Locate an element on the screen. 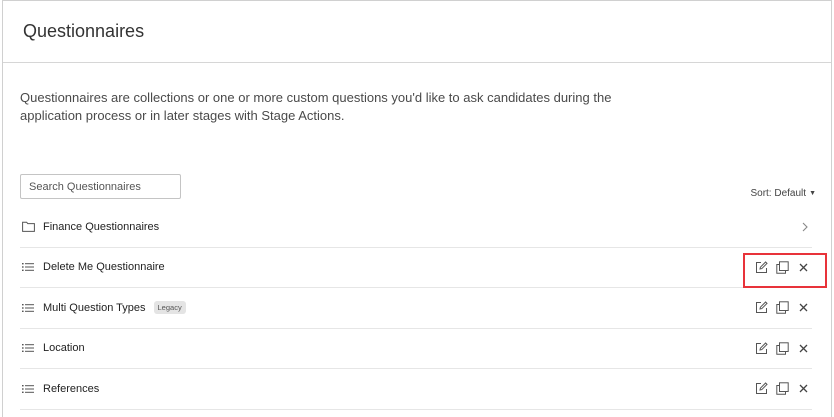 This screenshot has height=417, width=834. list-item-delete-me-questionnaire: Delete Me Questionnaire is located at coordinates (416, 268).